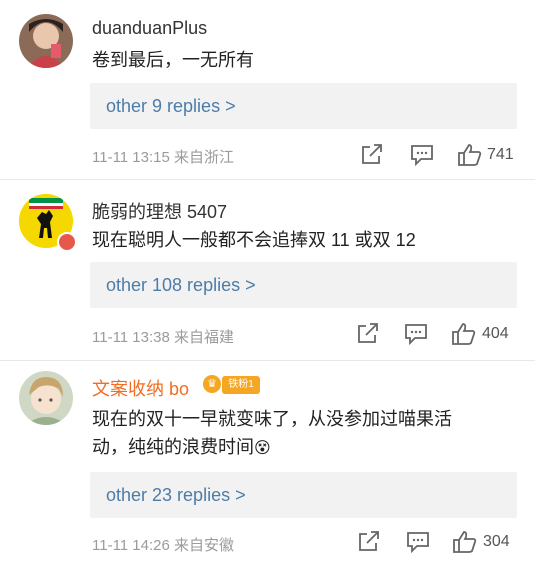 This screenshot has height=568, width=535. I want to click on fan-badge: 铁粉1, so click(241, 385).